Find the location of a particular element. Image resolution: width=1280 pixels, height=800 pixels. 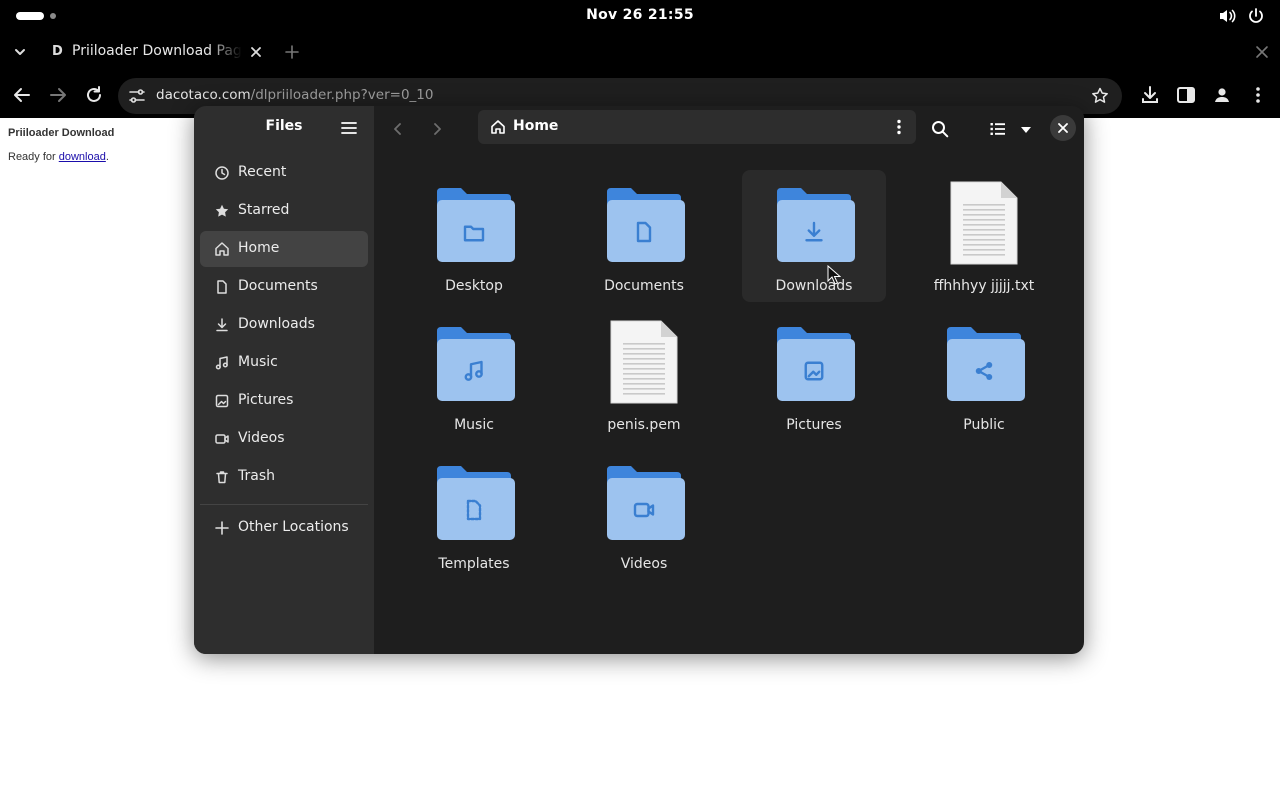

item-name: Pictures is located at coordinates (814, 425).